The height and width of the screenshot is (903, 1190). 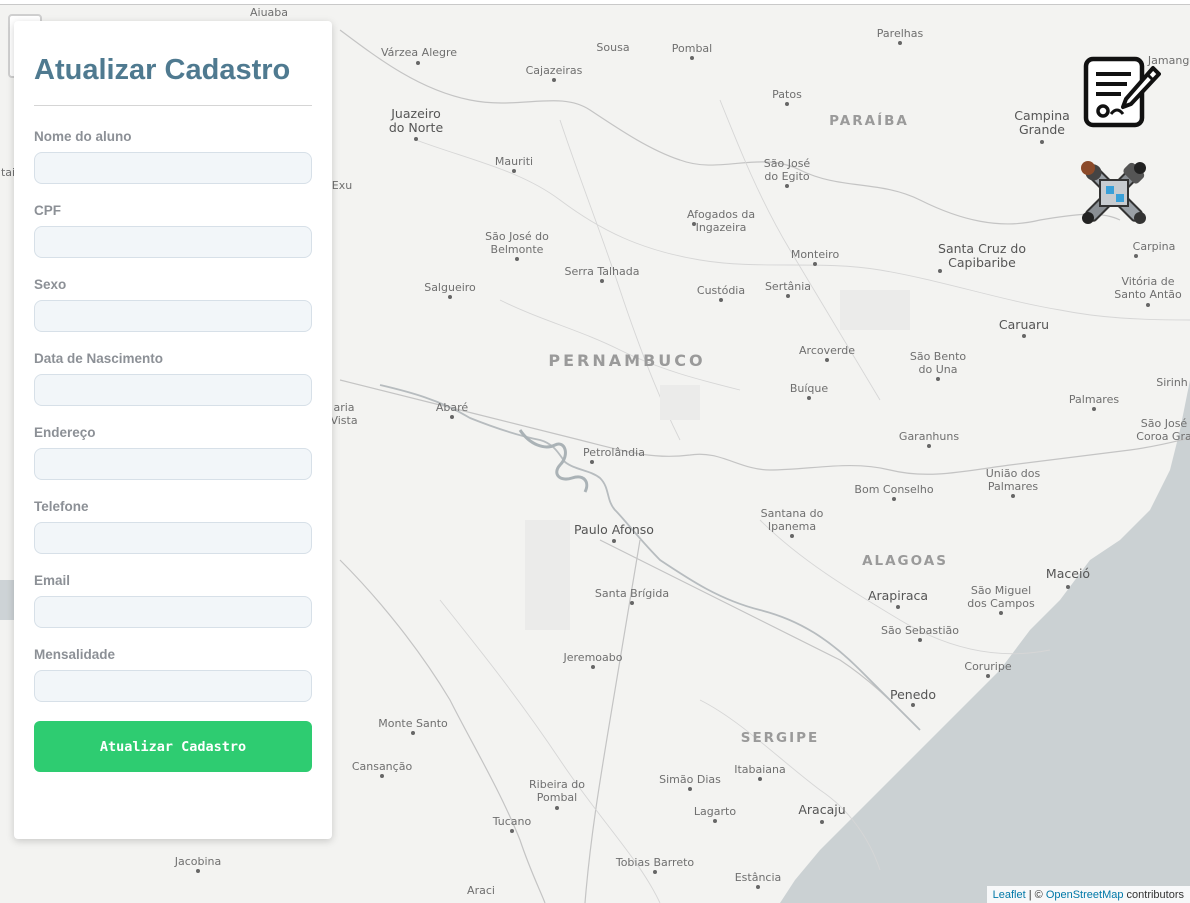 I want to click on place-label: Bom Conselho, so click(x=894, y=489).